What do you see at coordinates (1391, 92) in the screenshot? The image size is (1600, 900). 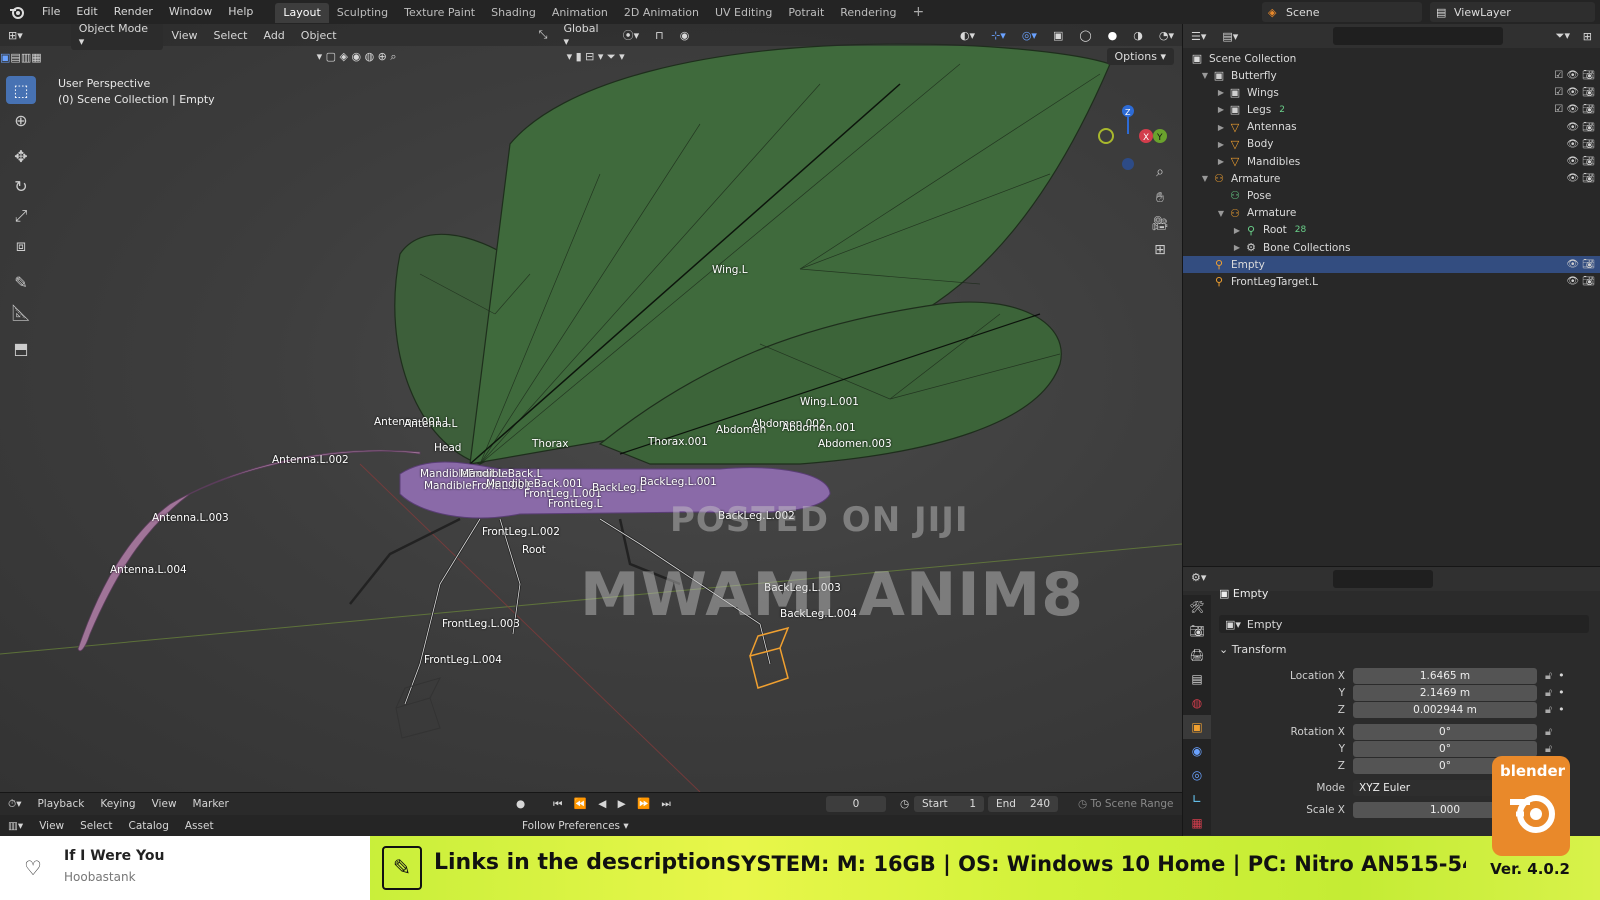 I see `outliner-row: ▶ ▣ Wings ☑ 👁︎ 📷︎` at bounding box center [1391, 92].